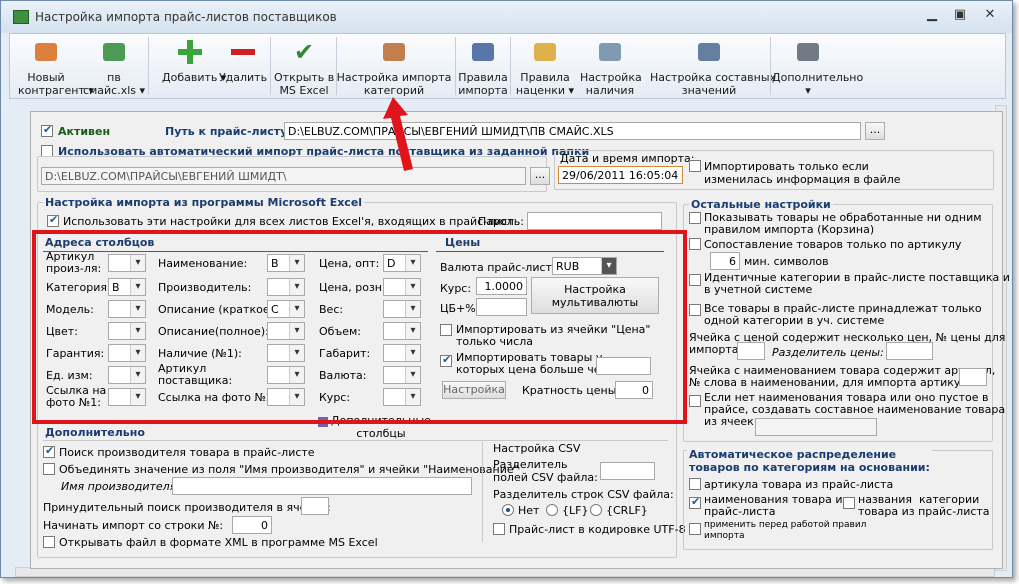 The width and height of the screenshot is (1019, 584). I want to click on csv-separator-line, so click(482, 492).